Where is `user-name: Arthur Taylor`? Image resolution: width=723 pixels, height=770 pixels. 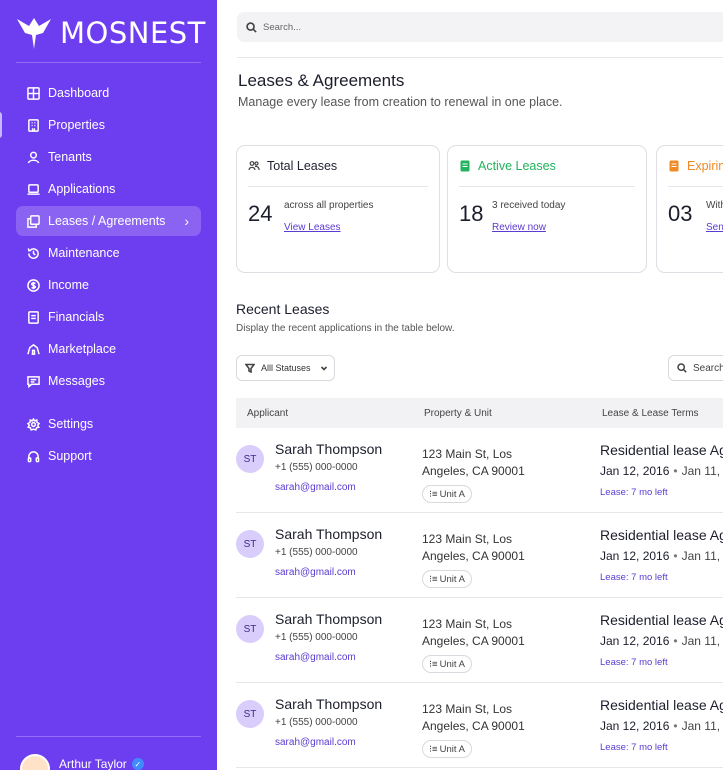
user-name: Arthur Taylor is located at coordinates (93, 763).